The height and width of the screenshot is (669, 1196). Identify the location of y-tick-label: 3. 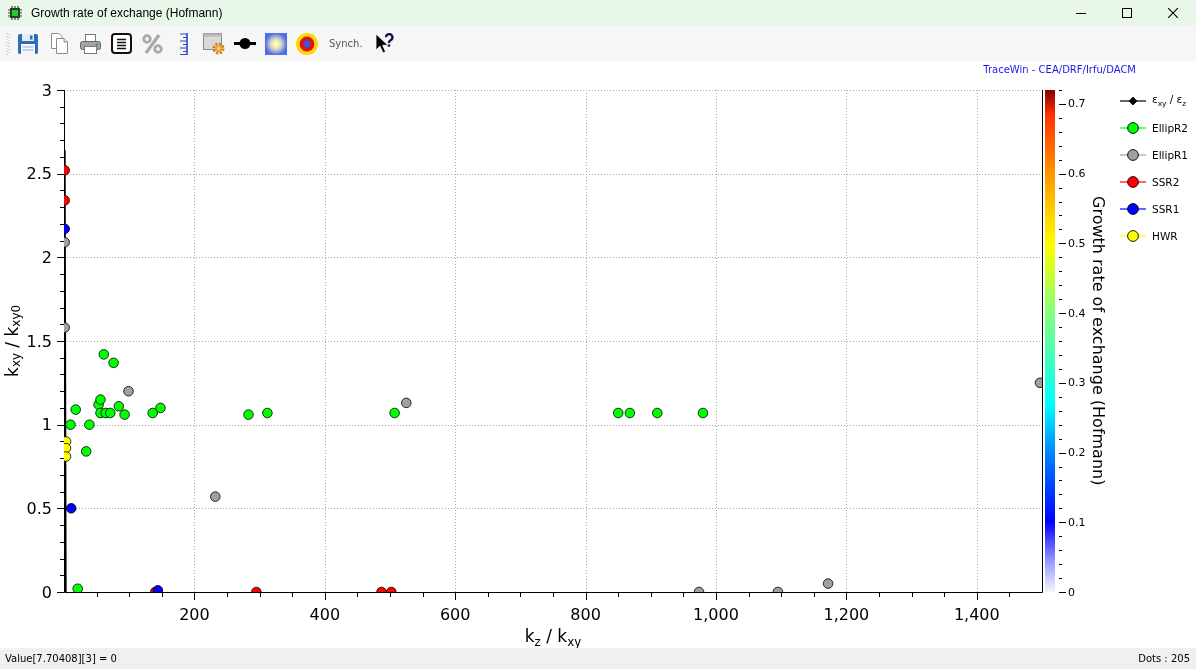
(46, 90).